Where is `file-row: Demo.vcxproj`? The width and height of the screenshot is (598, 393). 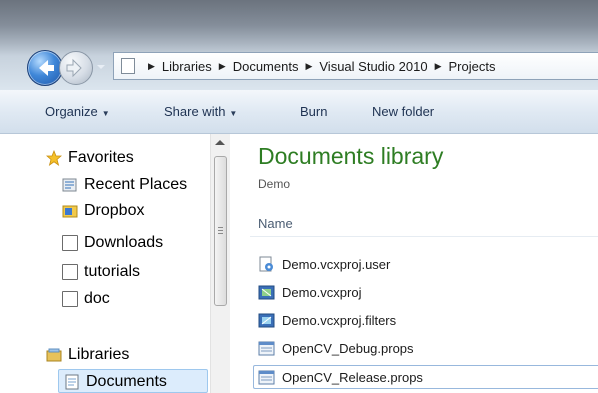
file-row: Demo.vcxproj is located at coordinates (309, 292).